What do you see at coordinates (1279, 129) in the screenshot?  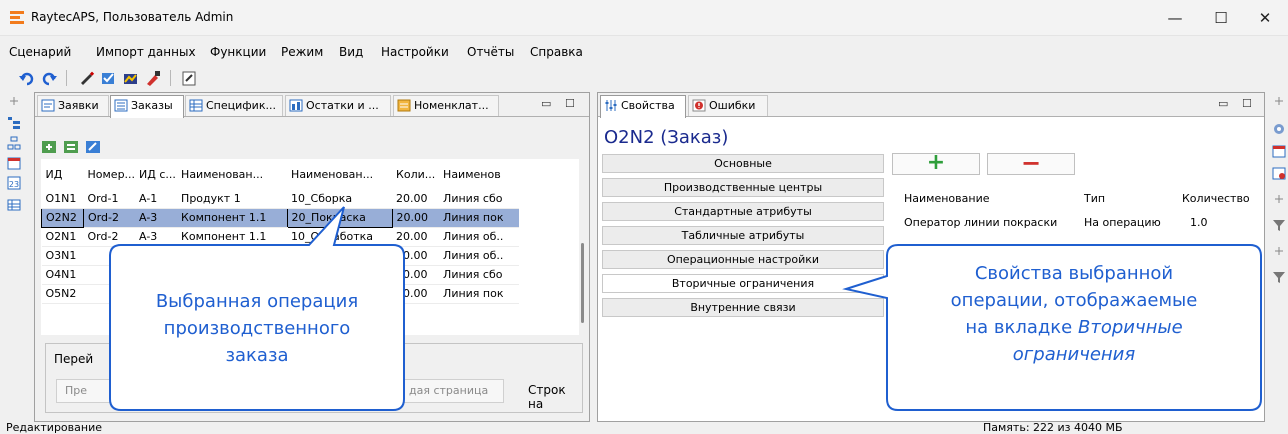 I see `settings-icon` at bounding box center [1279, 129].